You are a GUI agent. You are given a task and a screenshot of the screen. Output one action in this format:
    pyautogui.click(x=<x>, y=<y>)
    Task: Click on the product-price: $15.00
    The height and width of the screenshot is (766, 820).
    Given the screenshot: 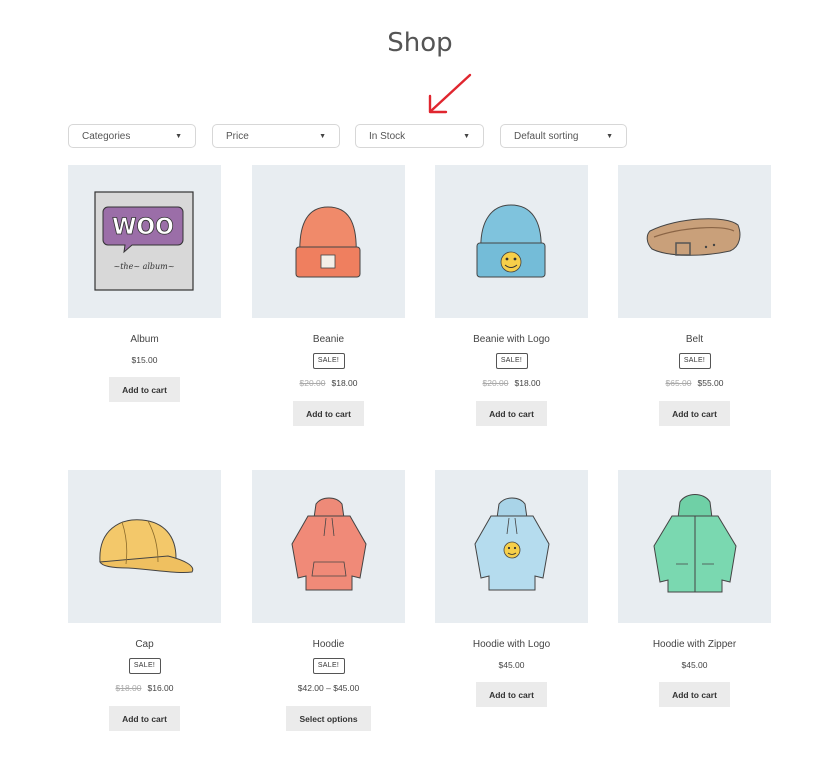 What is the action you would take?
    pyautogui.click(x=144, y=360)
    